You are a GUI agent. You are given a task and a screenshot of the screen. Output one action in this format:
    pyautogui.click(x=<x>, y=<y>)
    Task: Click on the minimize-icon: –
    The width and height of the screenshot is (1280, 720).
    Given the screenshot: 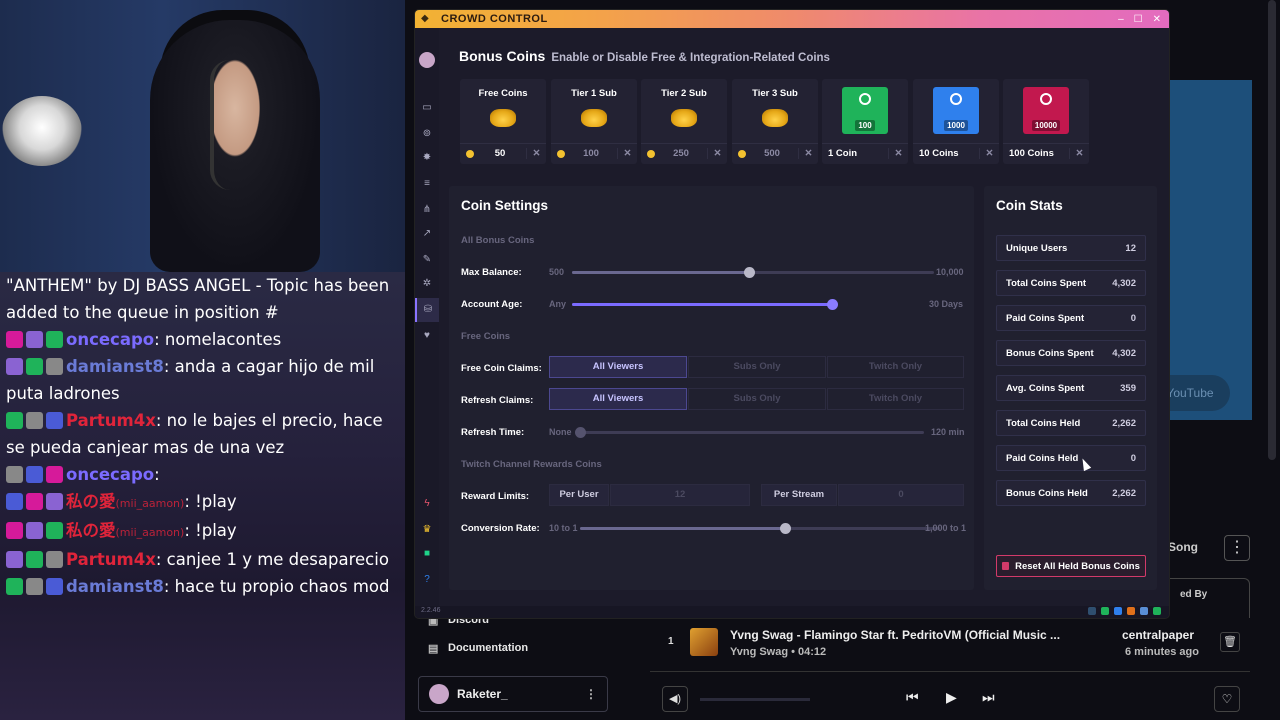 What is the action you would take?
    pyautogui.click(x=1121, y=19)
    